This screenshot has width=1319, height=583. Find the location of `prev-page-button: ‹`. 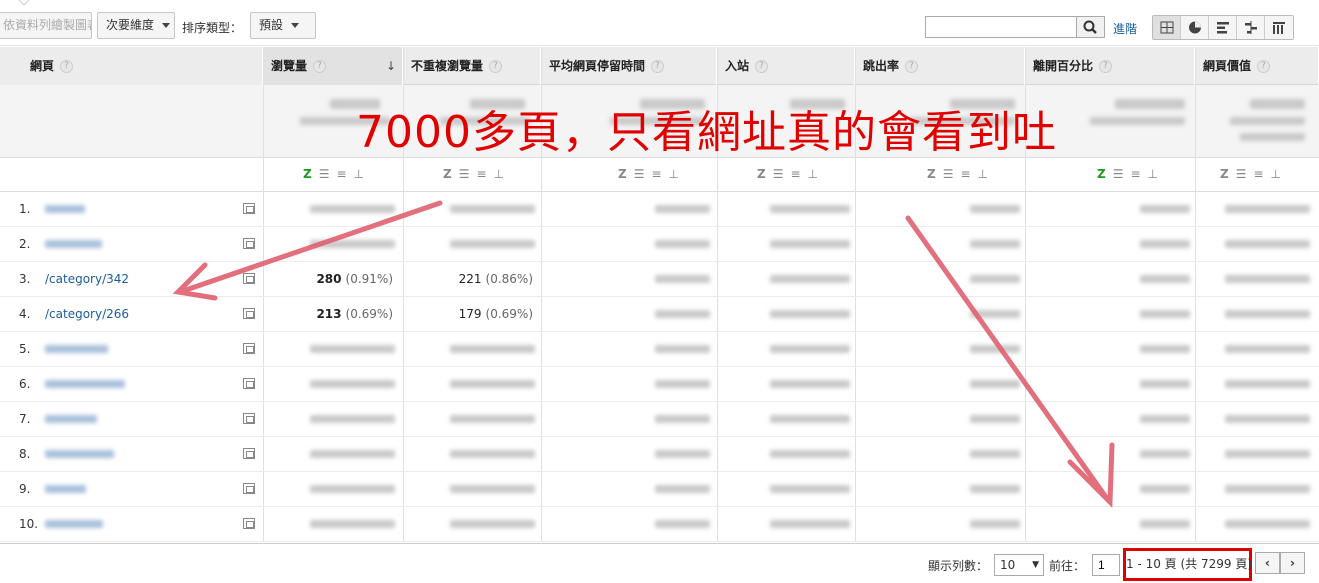

prev-page-button: ‹ is located at coordinates (1267, 563).